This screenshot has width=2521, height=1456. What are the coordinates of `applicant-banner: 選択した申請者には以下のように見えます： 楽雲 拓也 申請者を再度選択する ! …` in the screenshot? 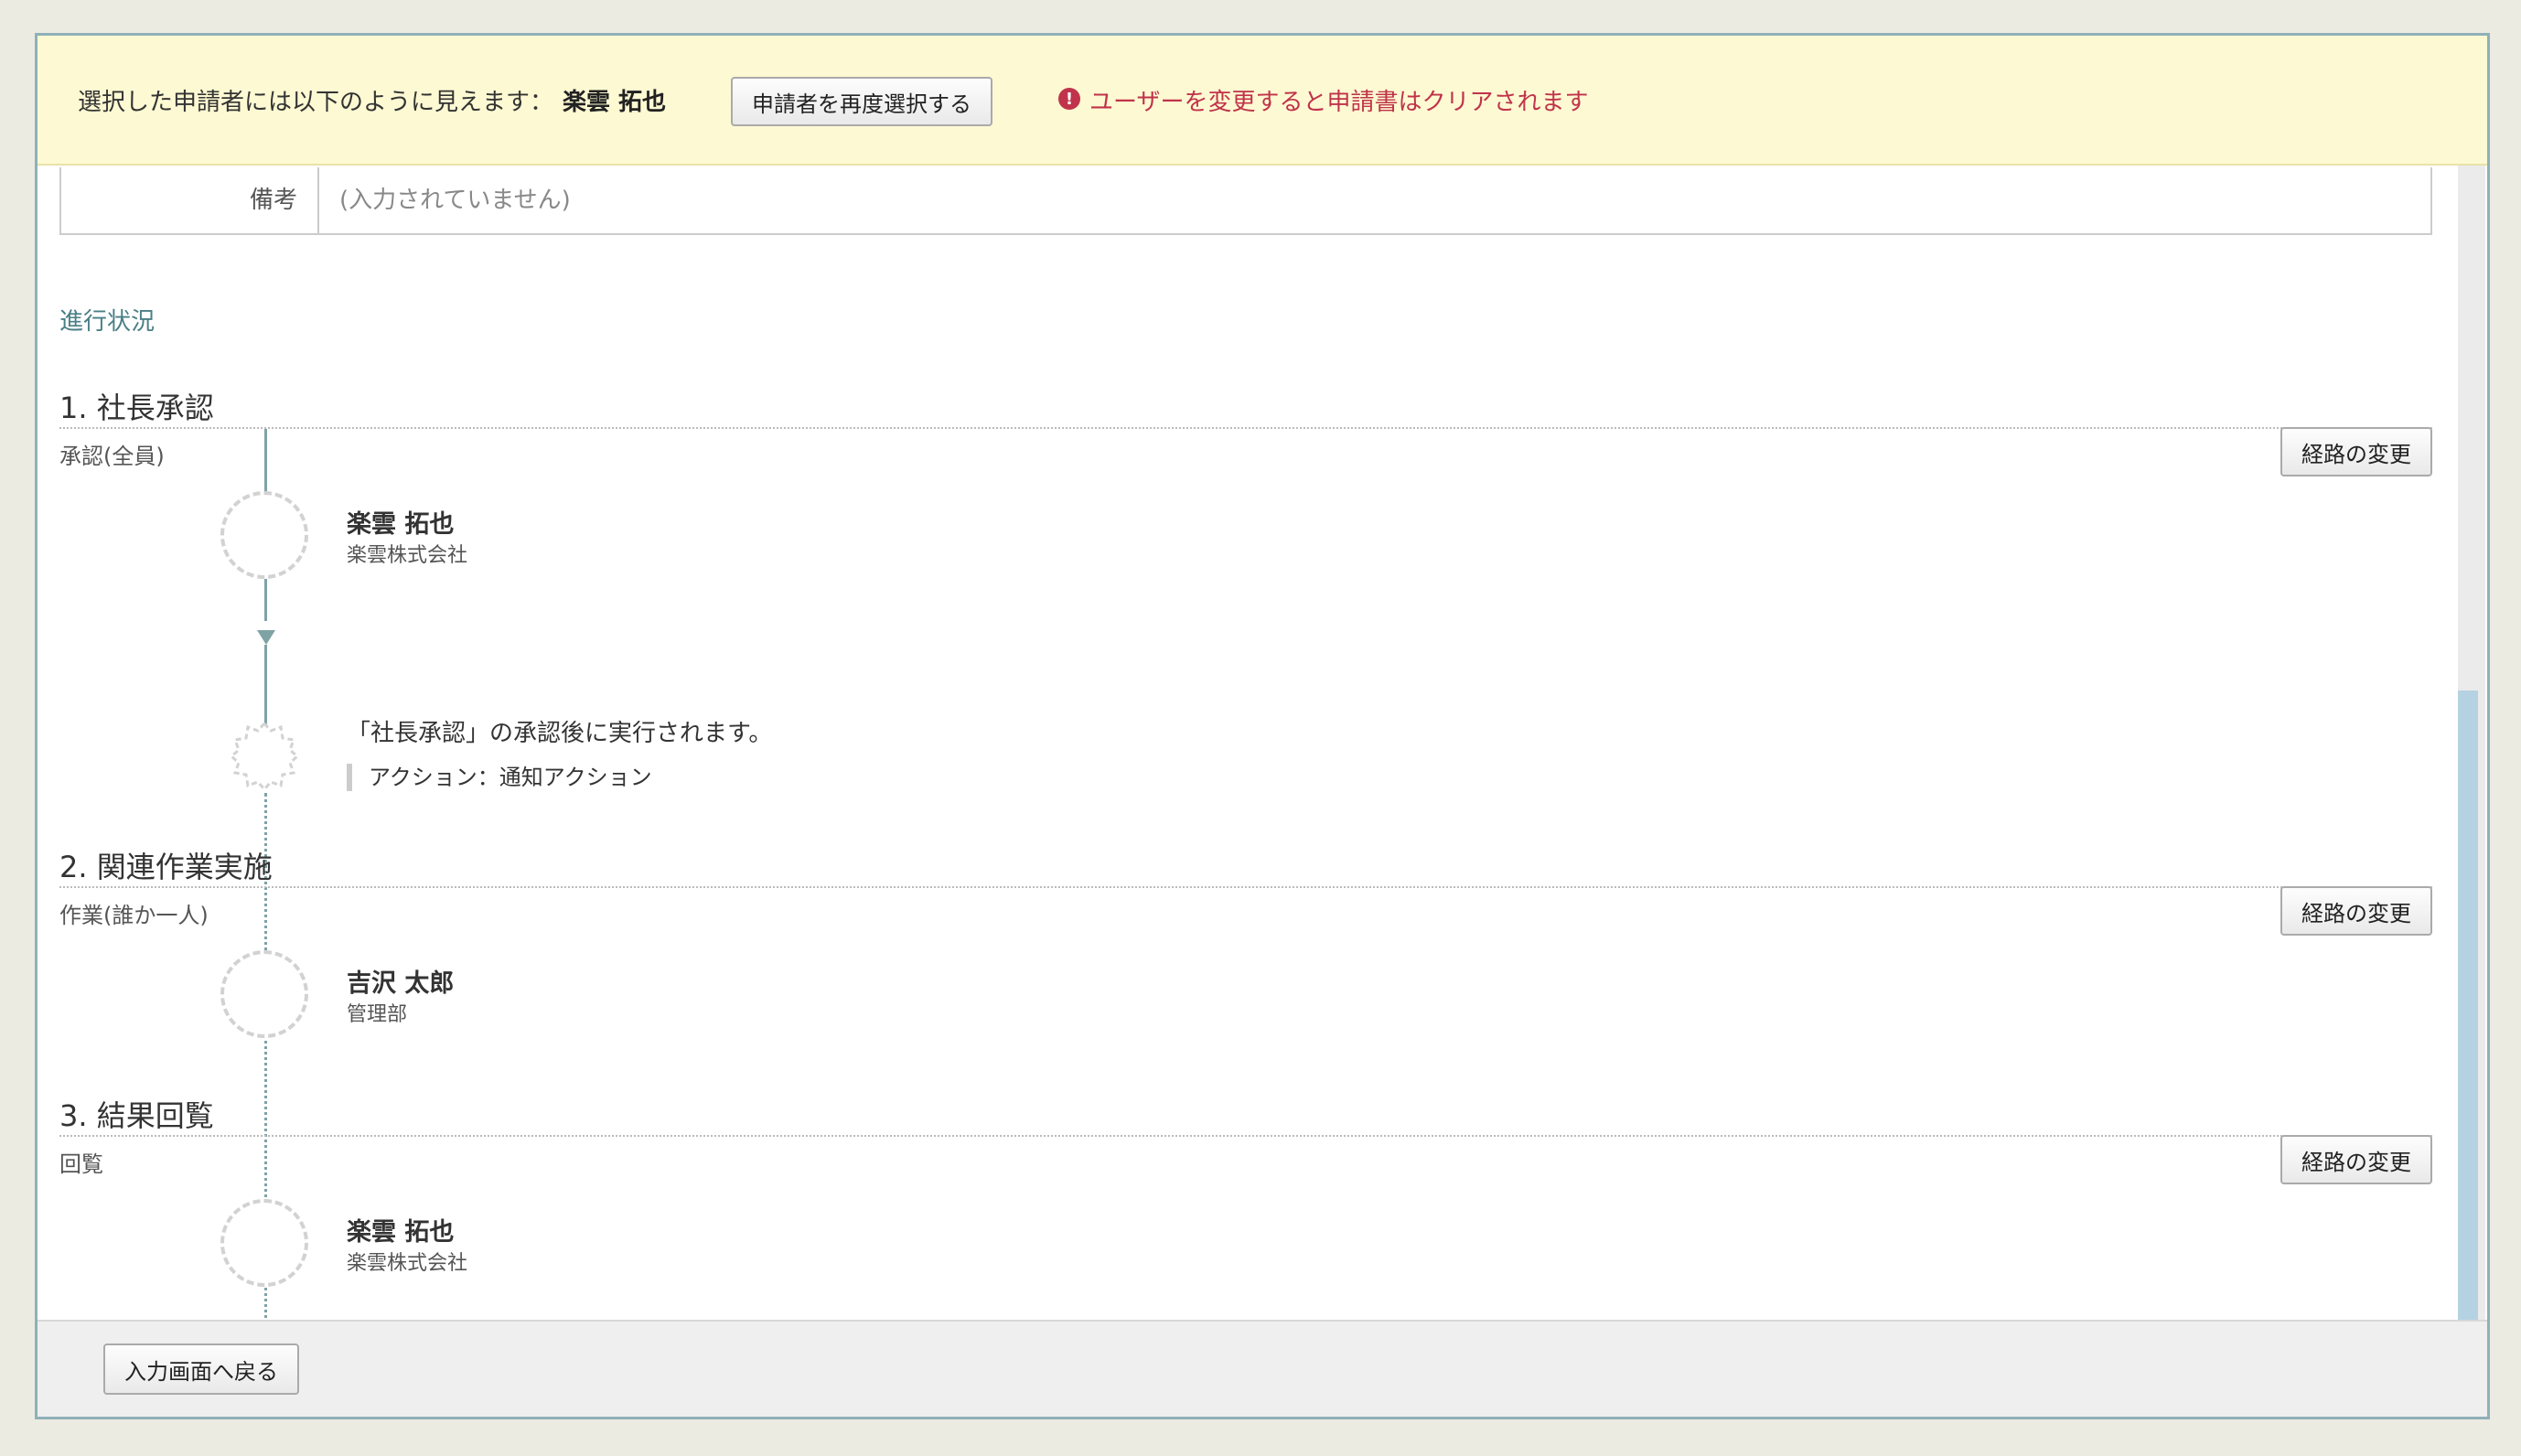 It's located at (1262, 101).